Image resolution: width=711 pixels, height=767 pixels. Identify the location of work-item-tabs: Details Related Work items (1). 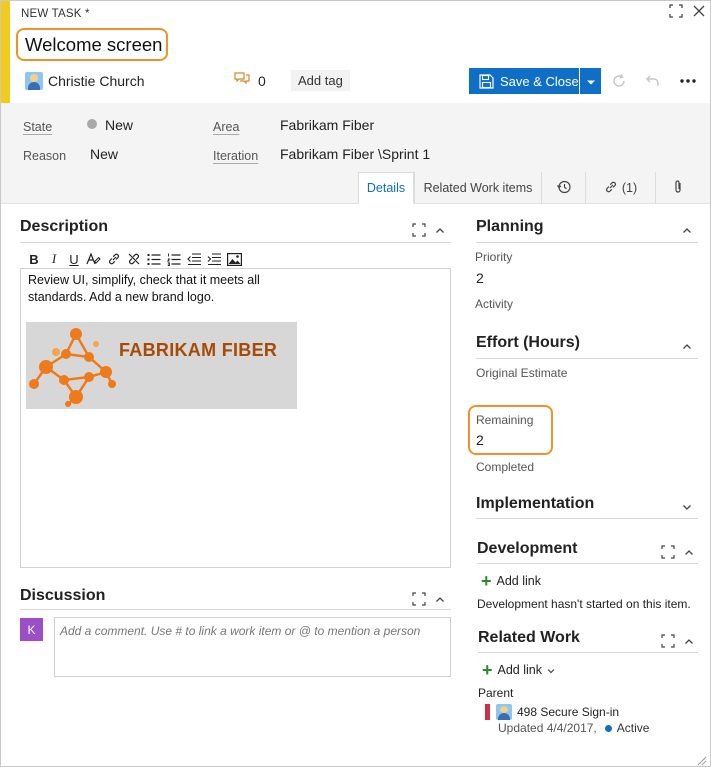
(529, 188).